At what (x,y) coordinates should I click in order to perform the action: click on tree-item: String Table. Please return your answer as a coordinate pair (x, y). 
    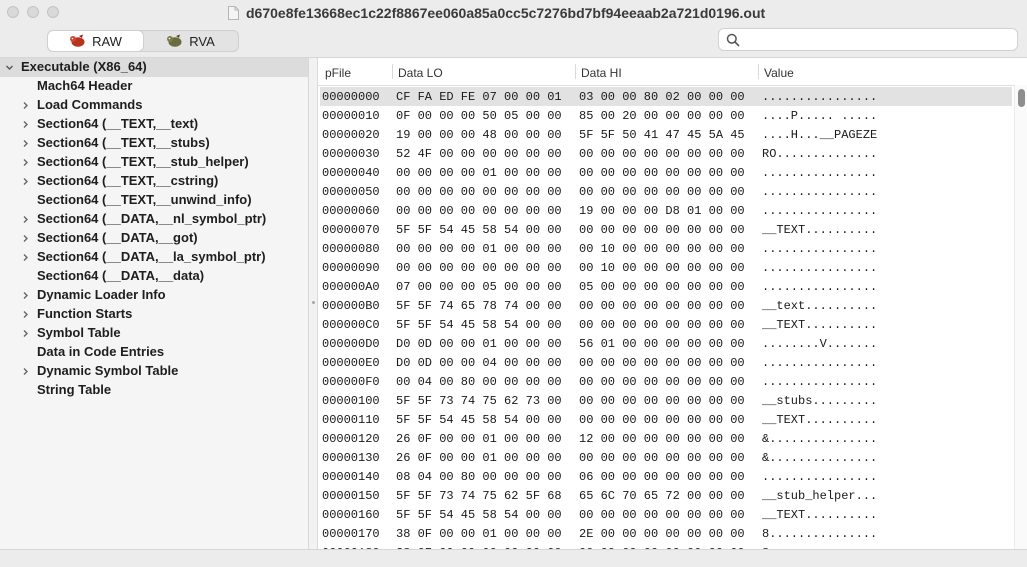
    Looking at the image, I should click on (154, 390).